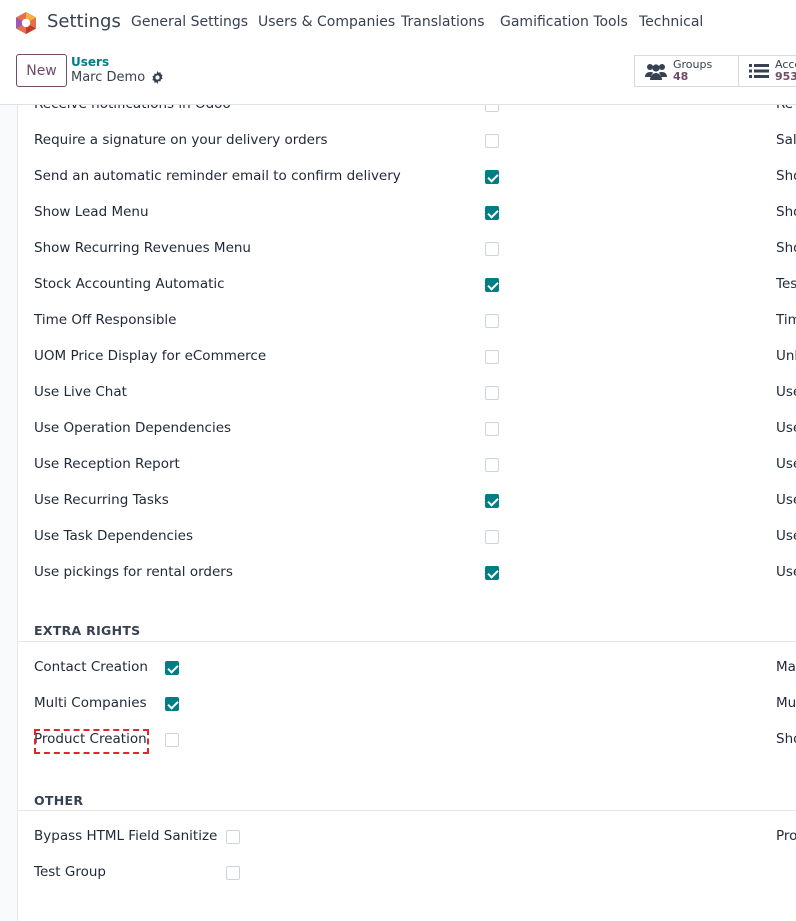  Describe the element at coordinates (80, 392) in the screenshot. I see `field-label-use-live-chat: Use Live Chat` at that location.